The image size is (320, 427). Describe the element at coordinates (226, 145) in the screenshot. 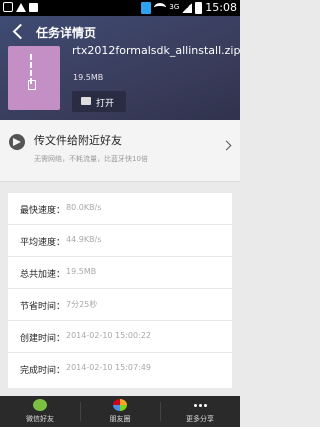

I see `chevron-right-icon` at that location.